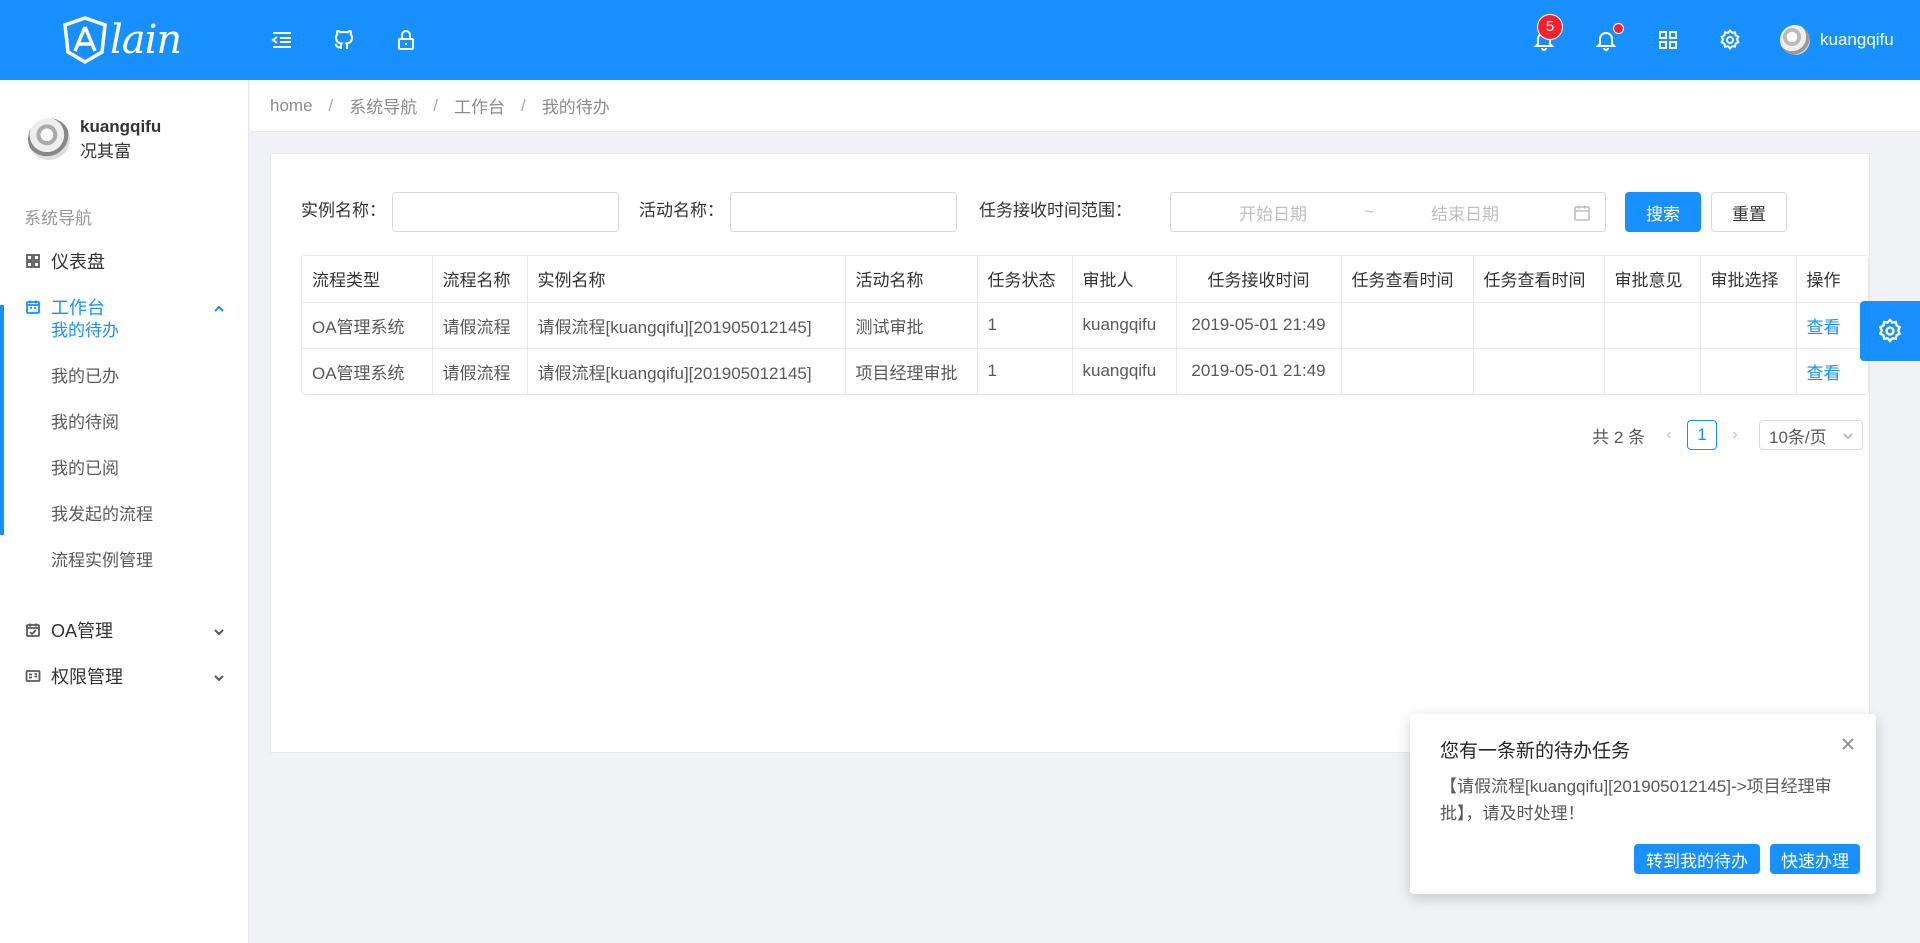  I want to click on table-cell: 请假流程[kuangqifu][201905012145], so click(686, 371).